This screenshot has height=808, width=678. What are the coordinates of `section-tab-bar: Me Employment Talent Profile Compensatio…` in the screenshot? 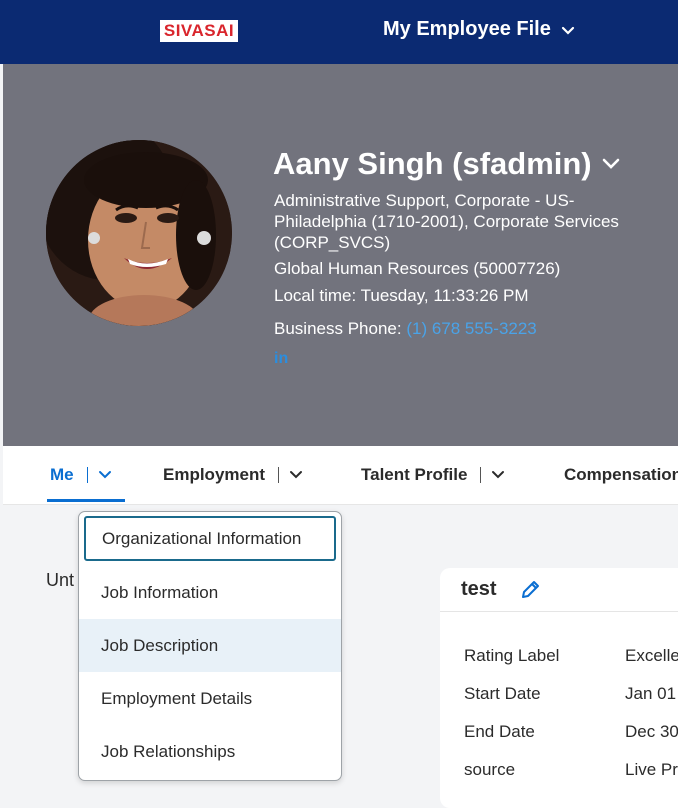 It's located at (340, 475).